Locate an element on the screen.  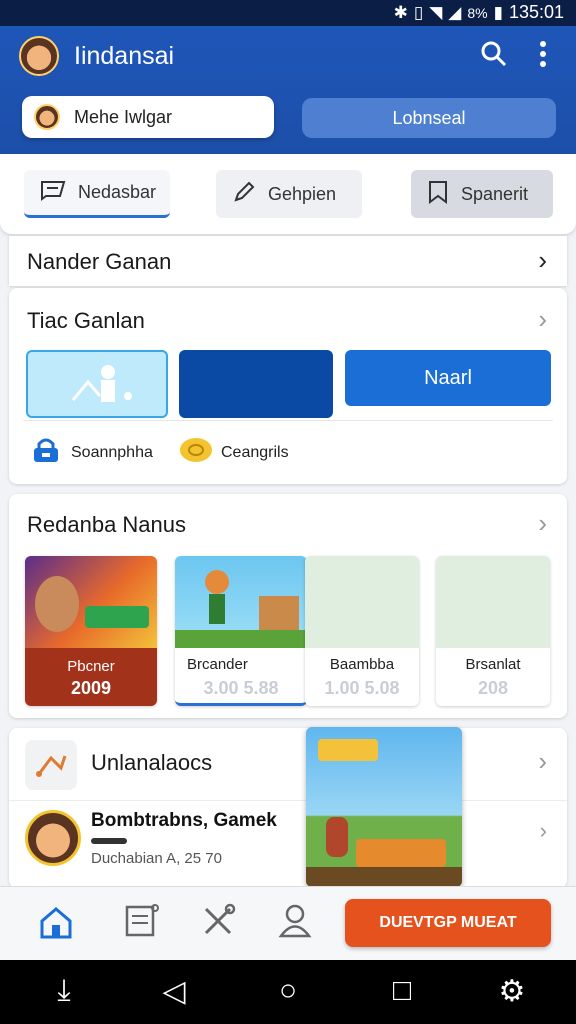
lock-icon is located at coordinates (46, 452).